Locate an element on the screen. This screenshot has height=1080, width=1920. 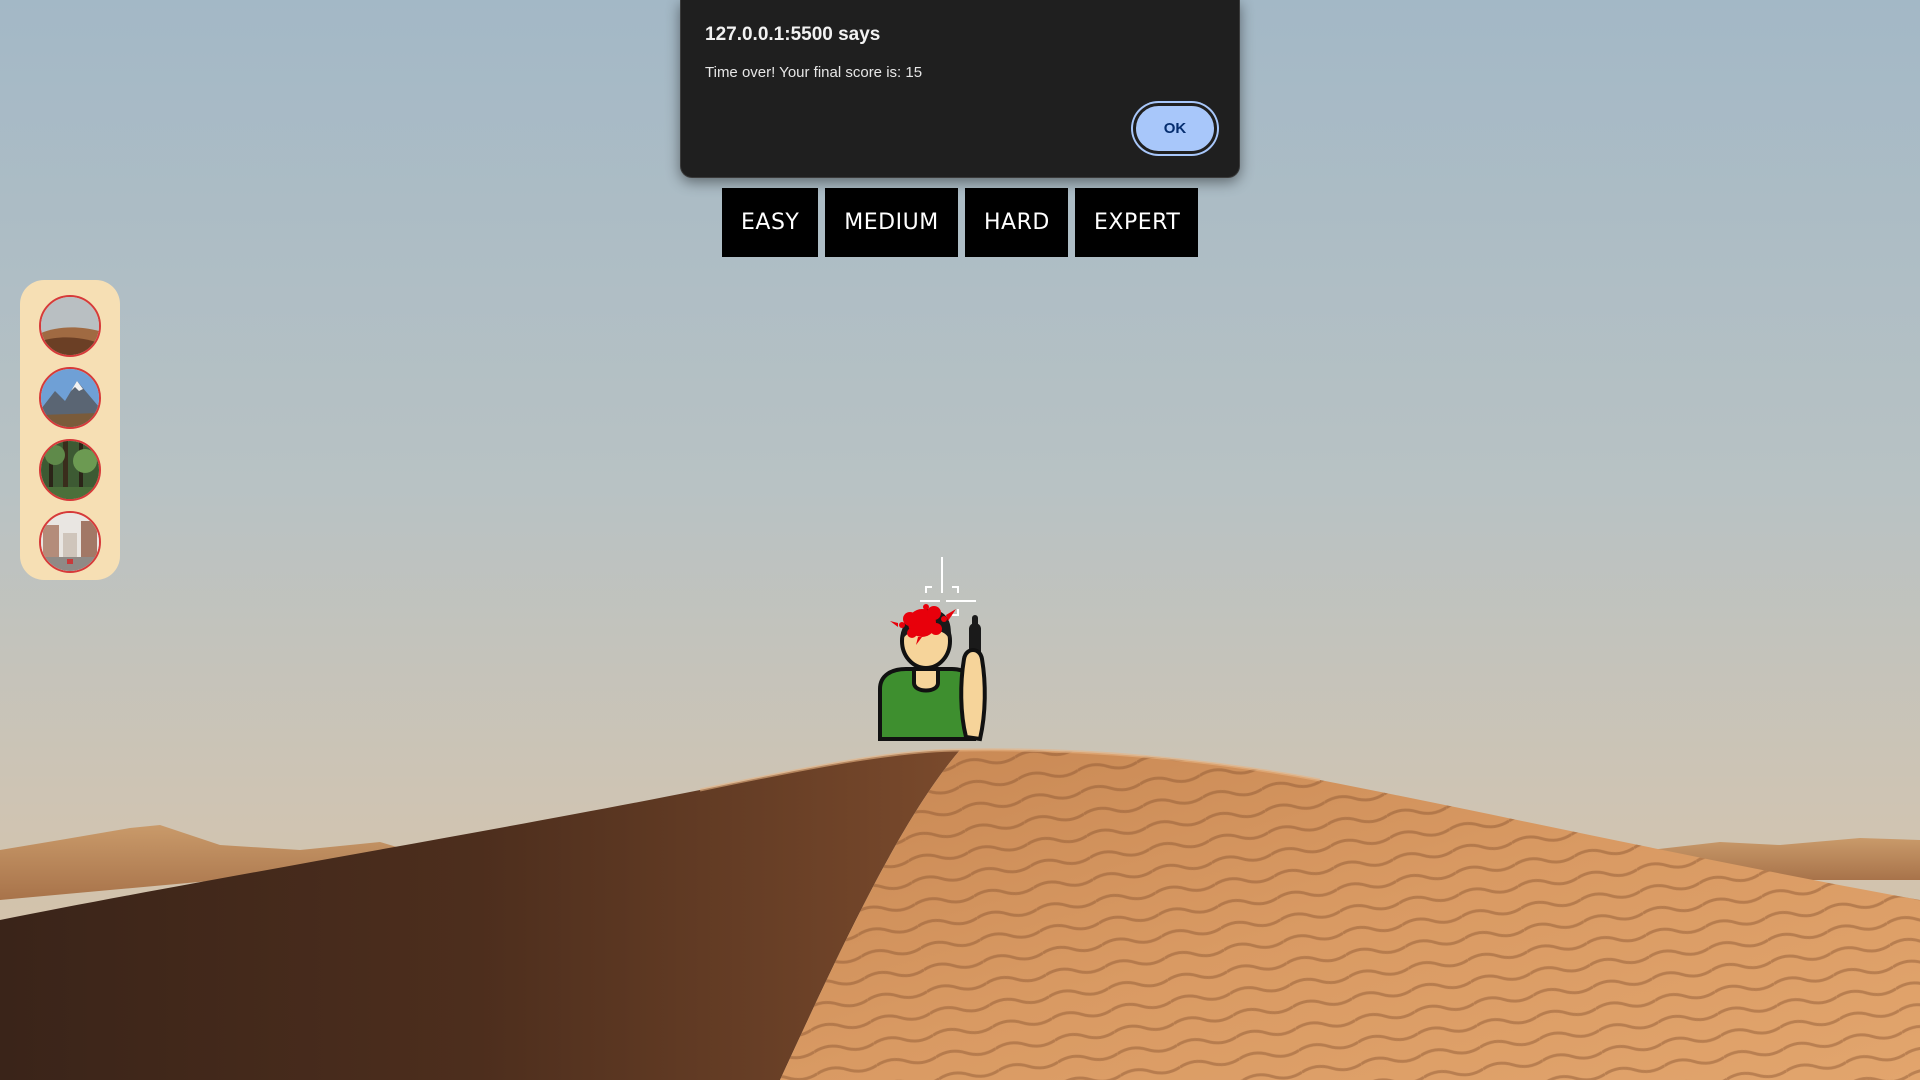
alert-origin-title: 127.0.0.1:5500 says is located at coordinates (793, 34).